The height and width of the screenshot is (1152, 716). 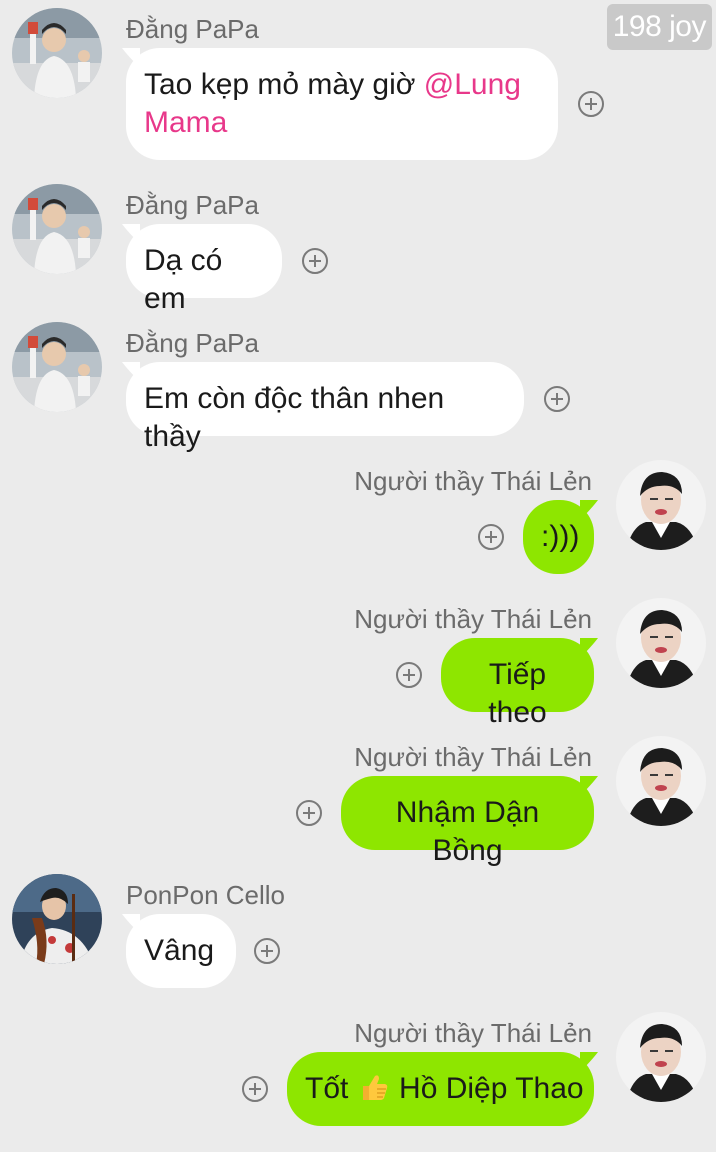 What do you see at coordinates (183, 279) in the screenshot?
I see `message-text: Dạ có em` at bounding box center [183, 279].